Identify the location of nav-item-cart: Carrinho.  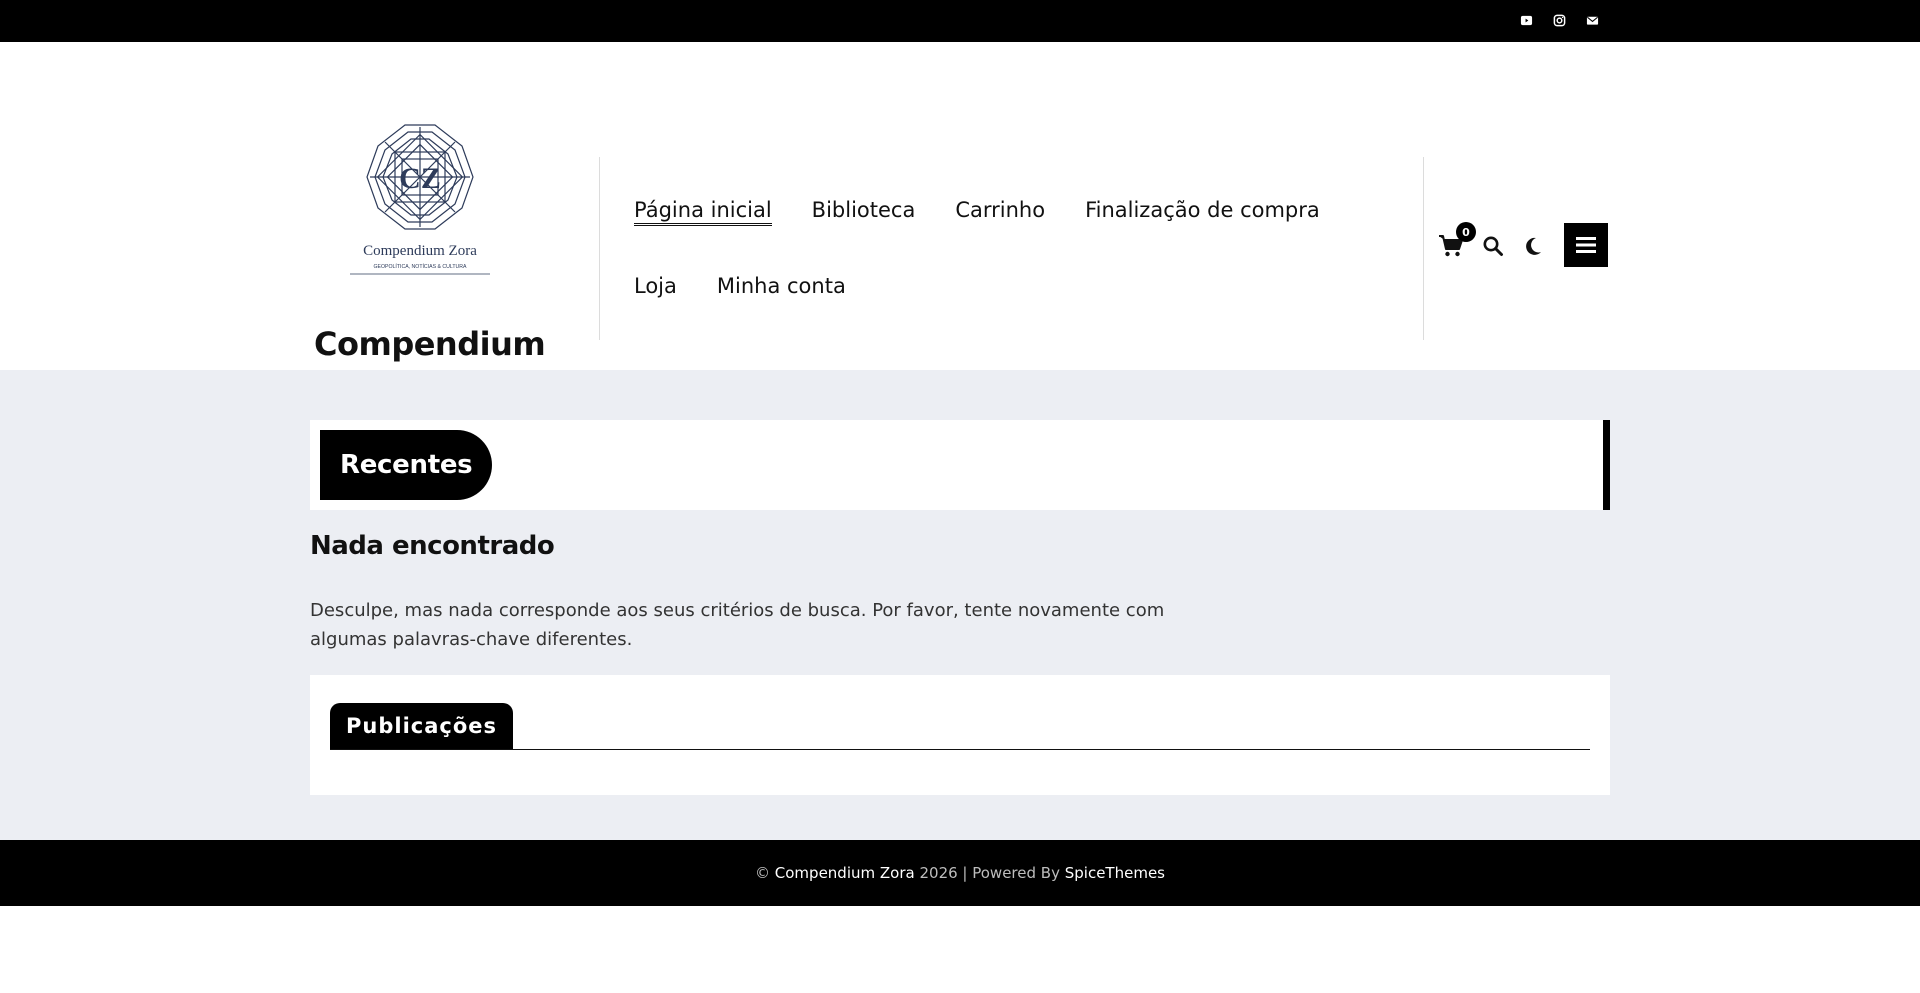
(1000, 230).